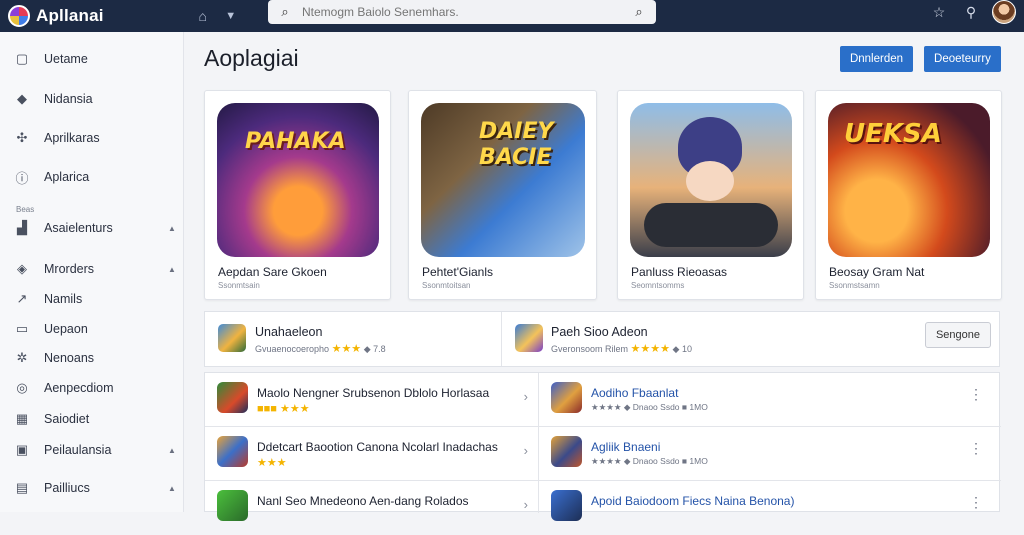 The height and width of the screenshot is (535, 1024). I want to click on card-subtitle: Ssonmtsain, so click(239, 285).